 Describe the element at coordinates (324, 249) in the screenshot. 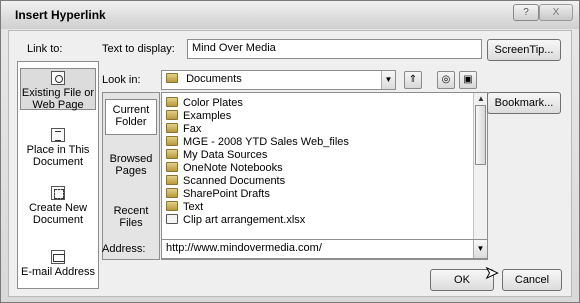

I see `address-input: http://www.mindovermedia.com/ ▼` at that location.